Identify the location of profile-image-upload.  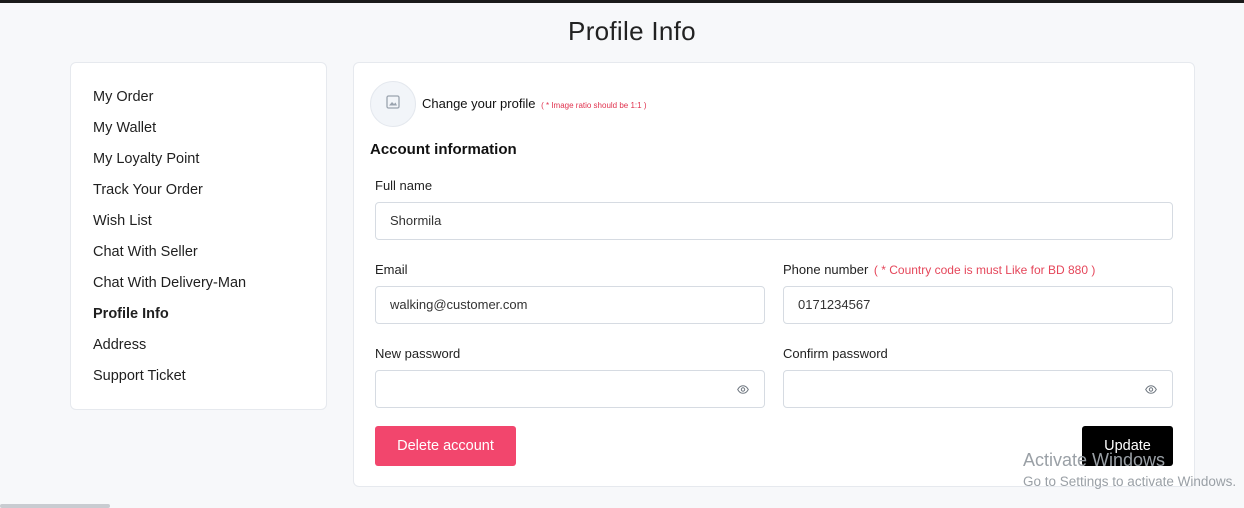
(393, 104).